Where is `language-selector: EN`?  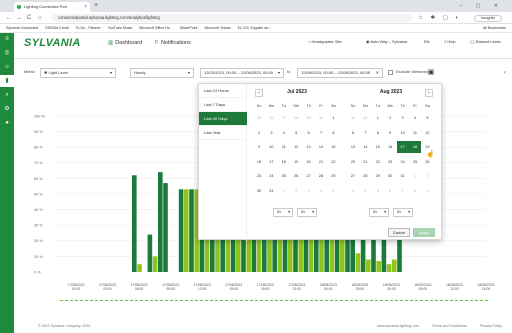
language-selector: EN is located at coordinates (427, 41).